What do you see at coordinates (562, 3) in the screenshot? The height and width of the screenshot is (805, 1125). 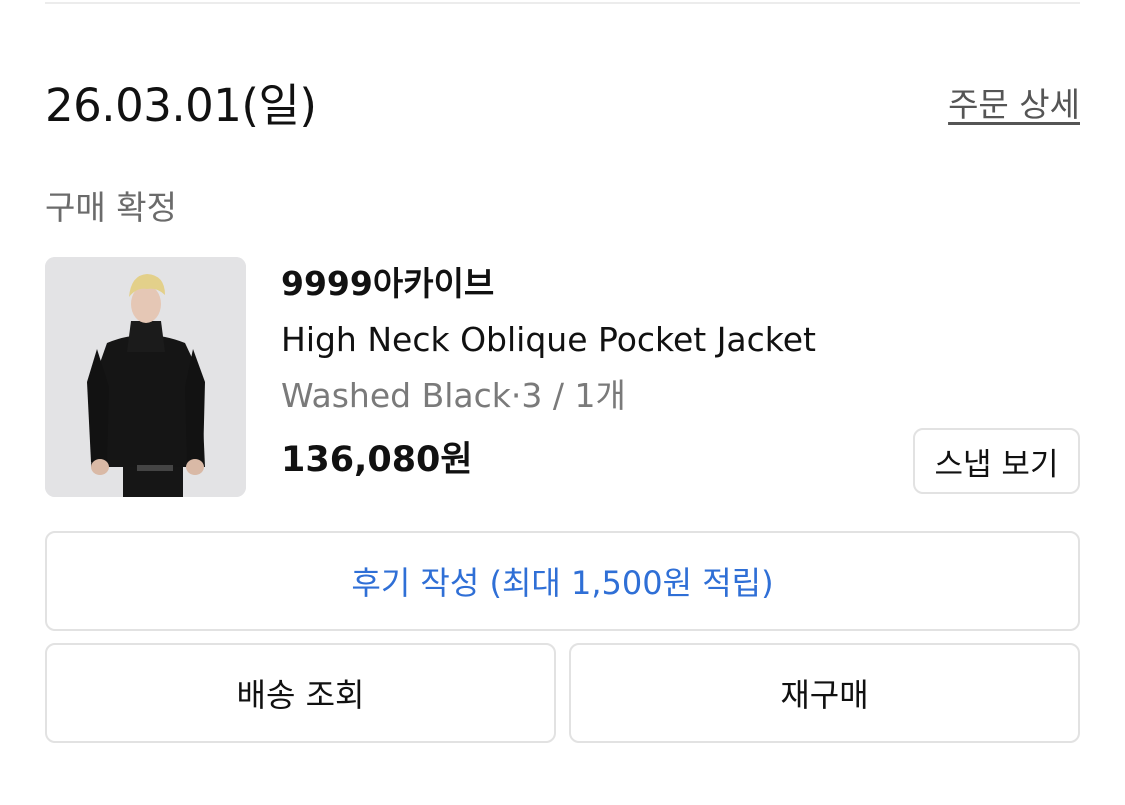 I see `top-divider` at bounding box center [562, 3].